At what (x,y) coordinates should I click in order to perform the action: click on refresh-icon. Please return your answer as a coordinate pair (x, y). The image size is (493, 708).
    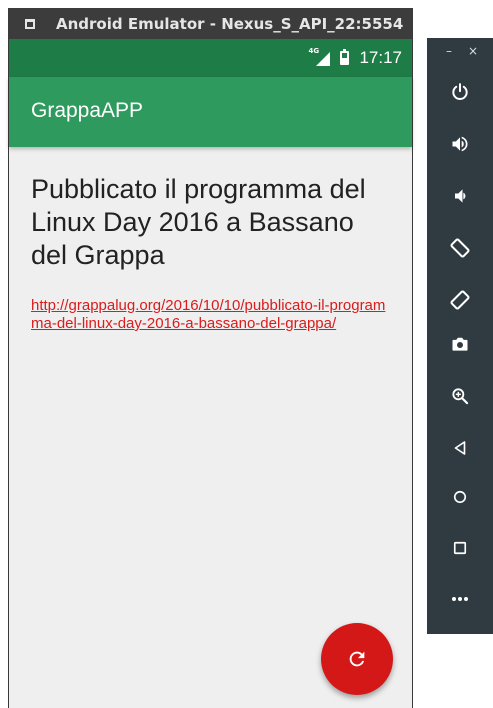
    Looking at the image, I should click on (357, 659).